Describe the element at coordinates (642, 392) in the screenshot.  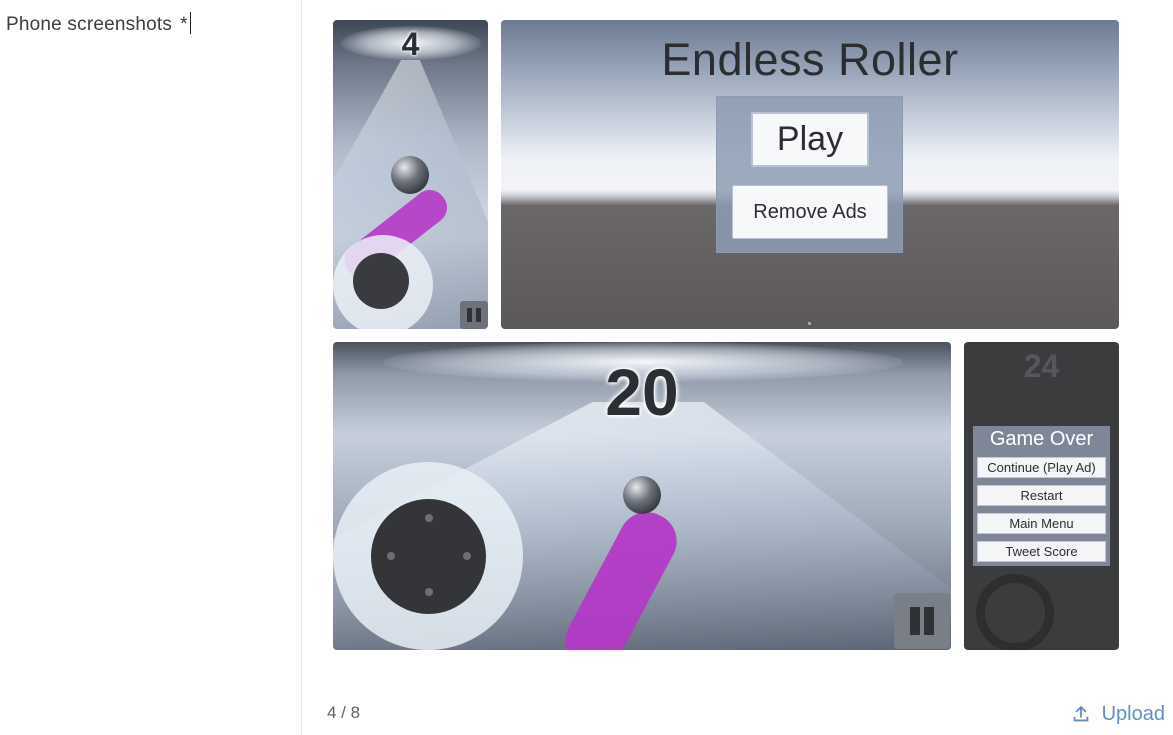
I see `score-display: 20` at that location.